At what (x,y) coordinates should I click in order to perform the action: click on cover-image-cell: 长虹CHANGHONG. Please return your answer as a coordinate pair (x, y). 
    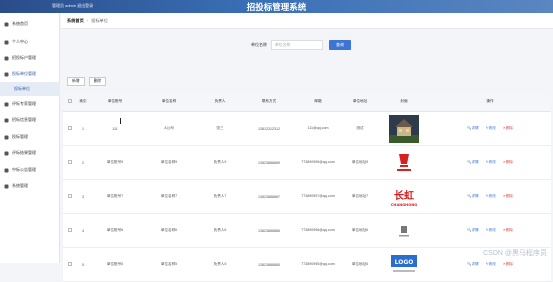
    Looking at the image, I should click on (404, 197).